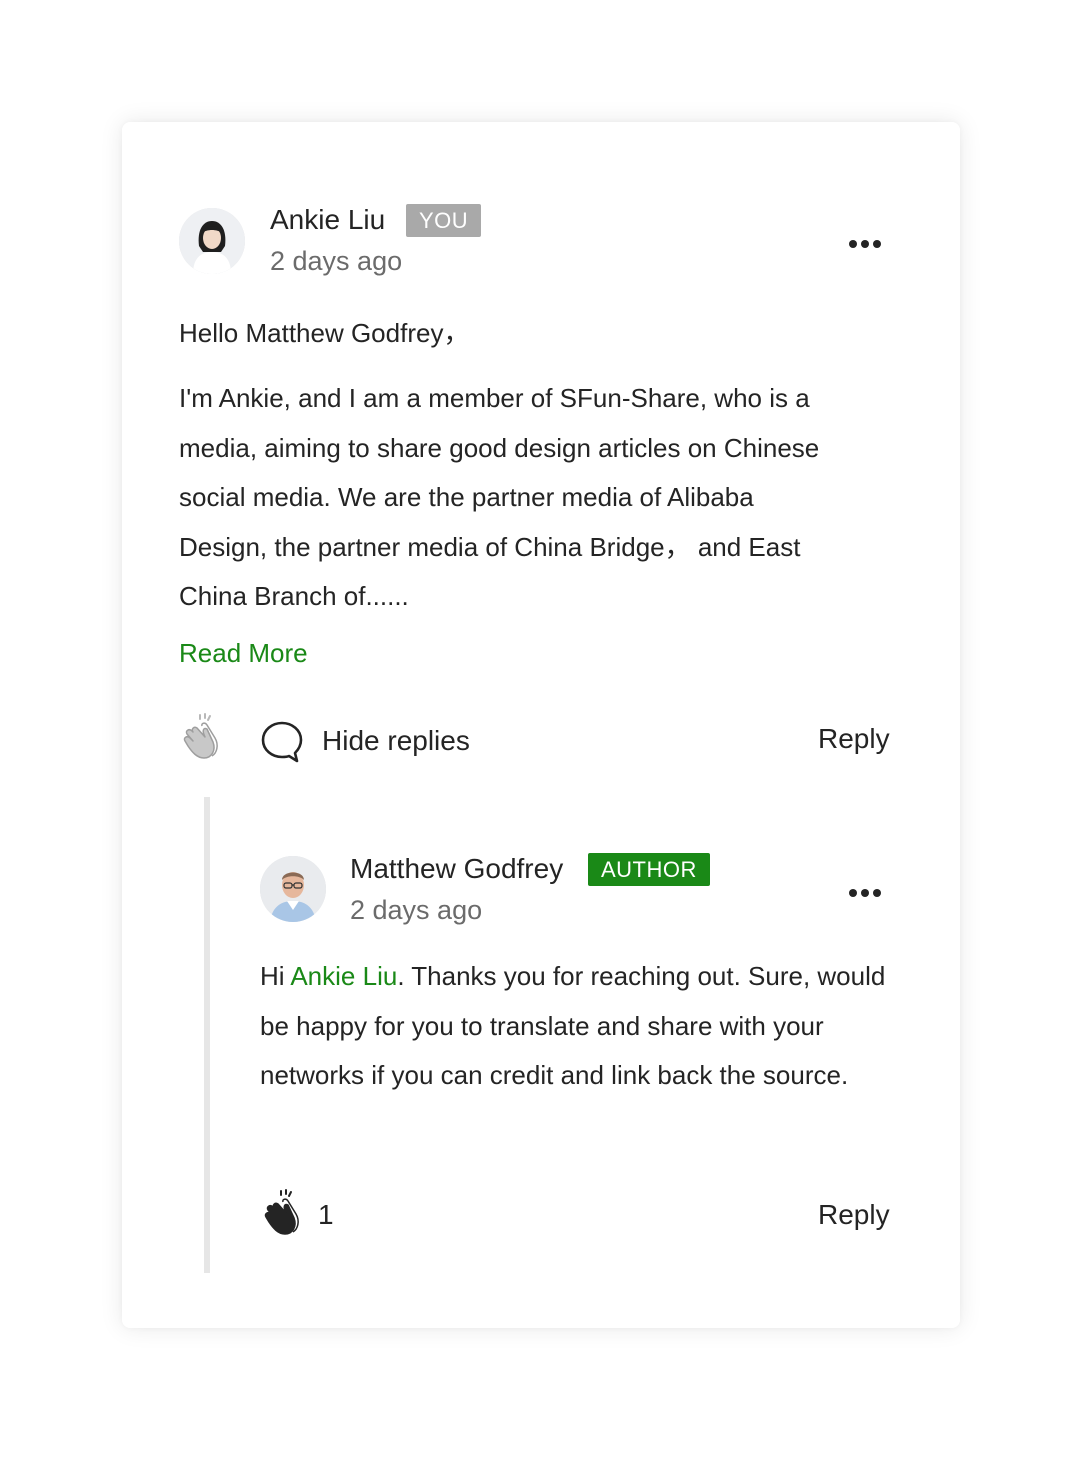 The image size is (1080, 1464). Describe the element at coordinates (456, 869) in the screenshot. I see `reply-author-name: Matthew Godfrey` at that location.